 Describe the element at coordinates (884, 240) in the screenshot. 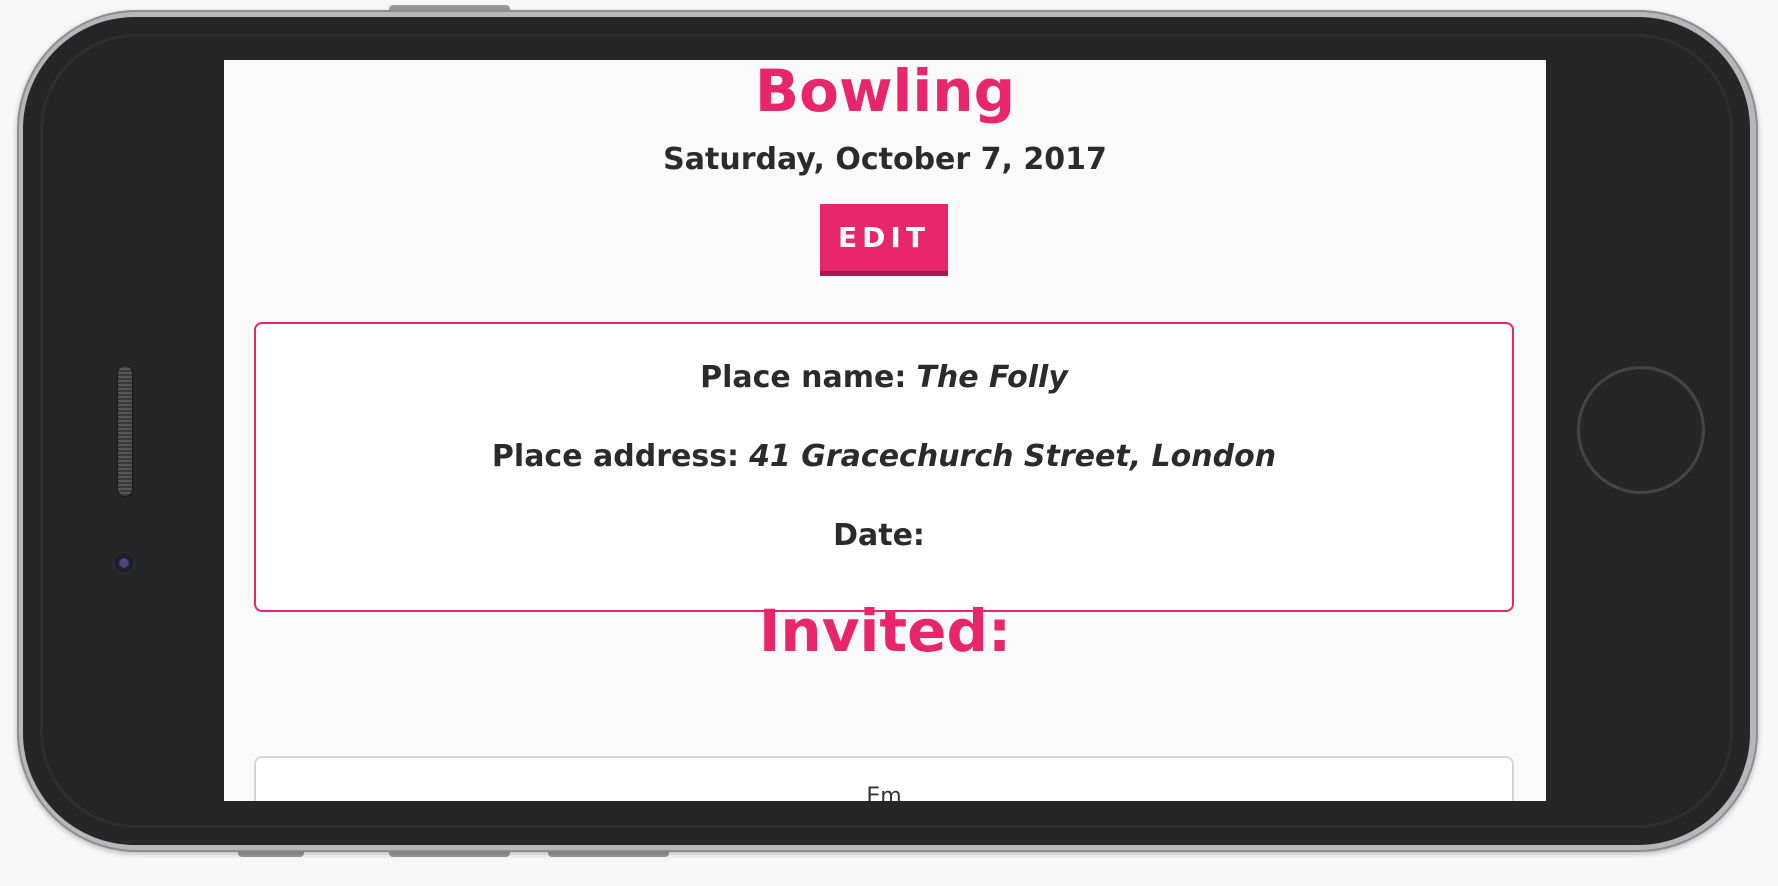

I see `edit-button: EDIT` at that location.